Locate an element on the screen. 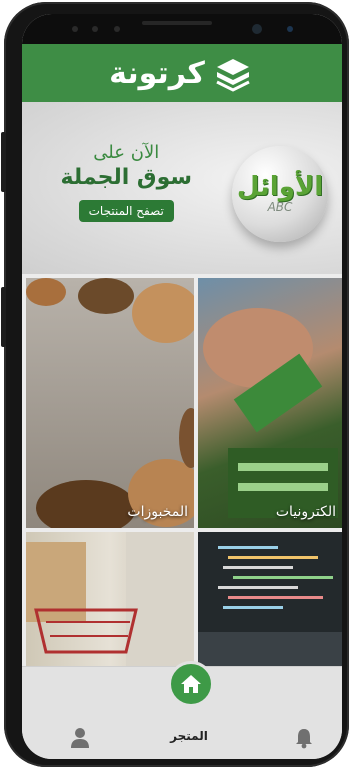  home-button is located at coordinates (191, 684).